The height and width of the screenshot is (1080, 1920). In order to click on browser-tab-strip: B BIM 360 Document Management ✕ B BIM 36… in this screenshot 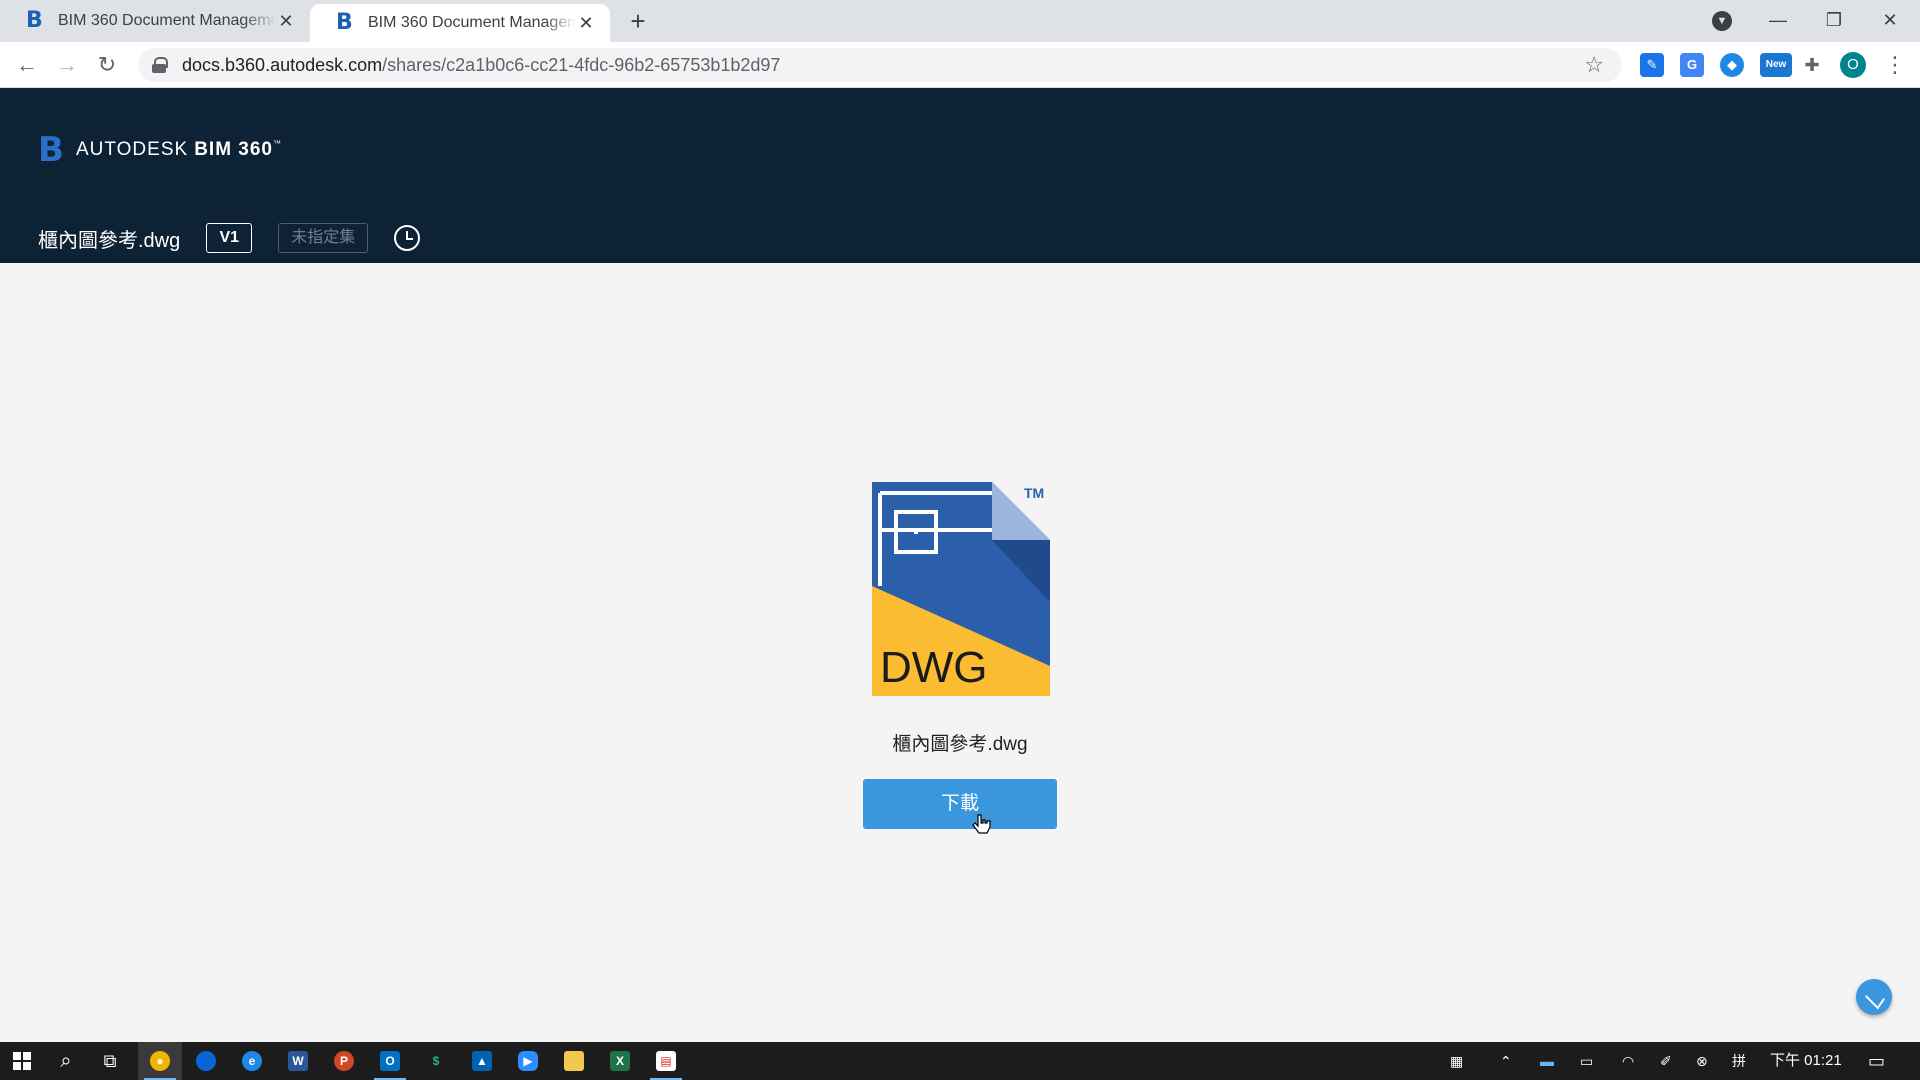, I will do `click(960, 21)`.